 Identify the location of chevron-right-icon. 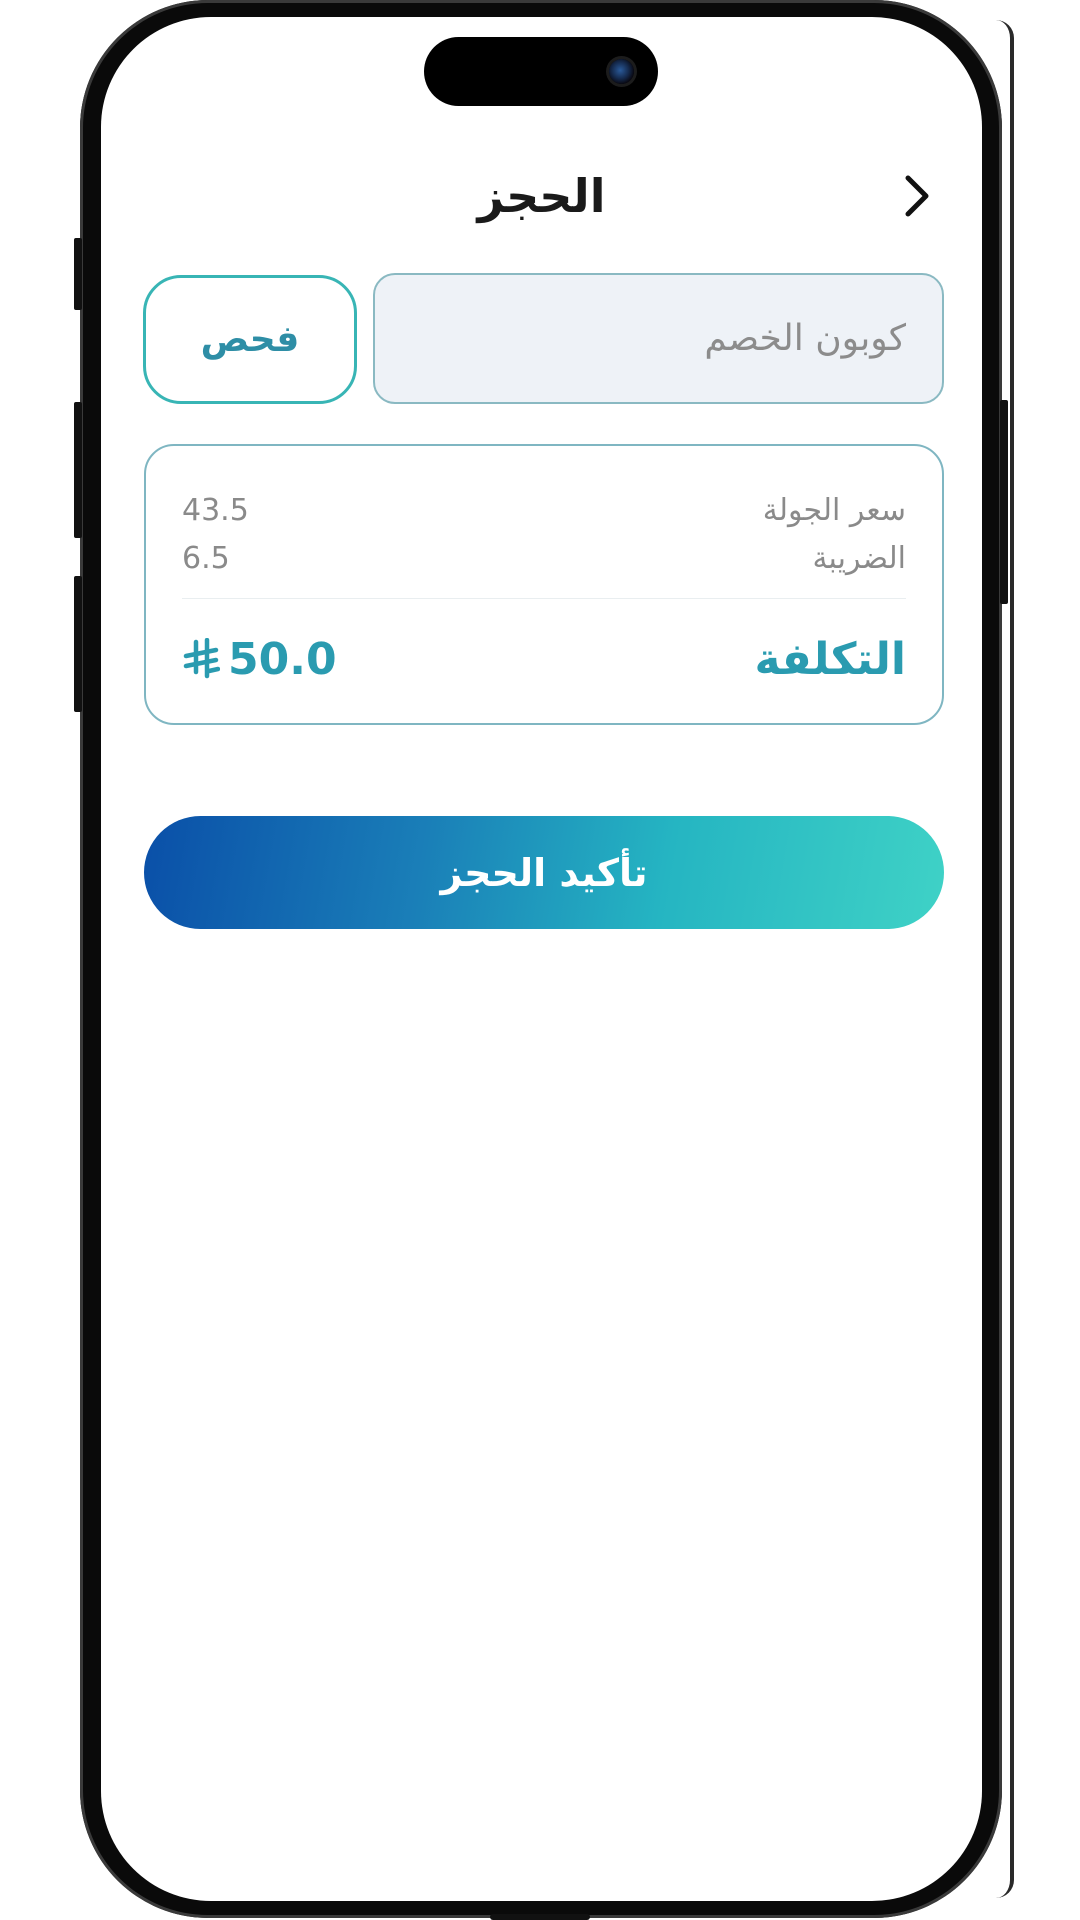
(917, 196).